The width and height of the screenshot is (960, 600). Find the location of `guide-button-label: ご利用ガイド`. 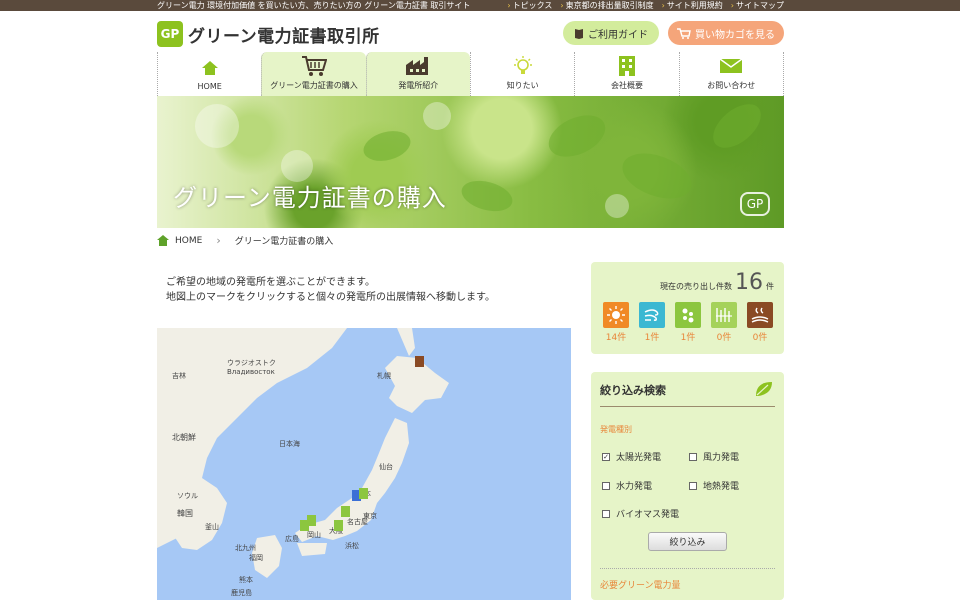

guide-button-label: ご利用ガイド is located at coordinates (618, 35).